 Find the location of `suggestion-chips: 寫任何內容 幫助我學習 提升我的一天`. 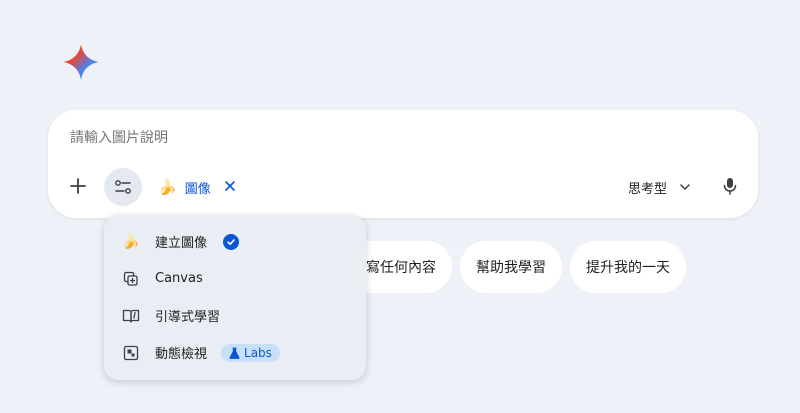

suggestion-chips: 寫任何內容 幫助我學習 提升我的一天 is located at coordinates (508, 267).